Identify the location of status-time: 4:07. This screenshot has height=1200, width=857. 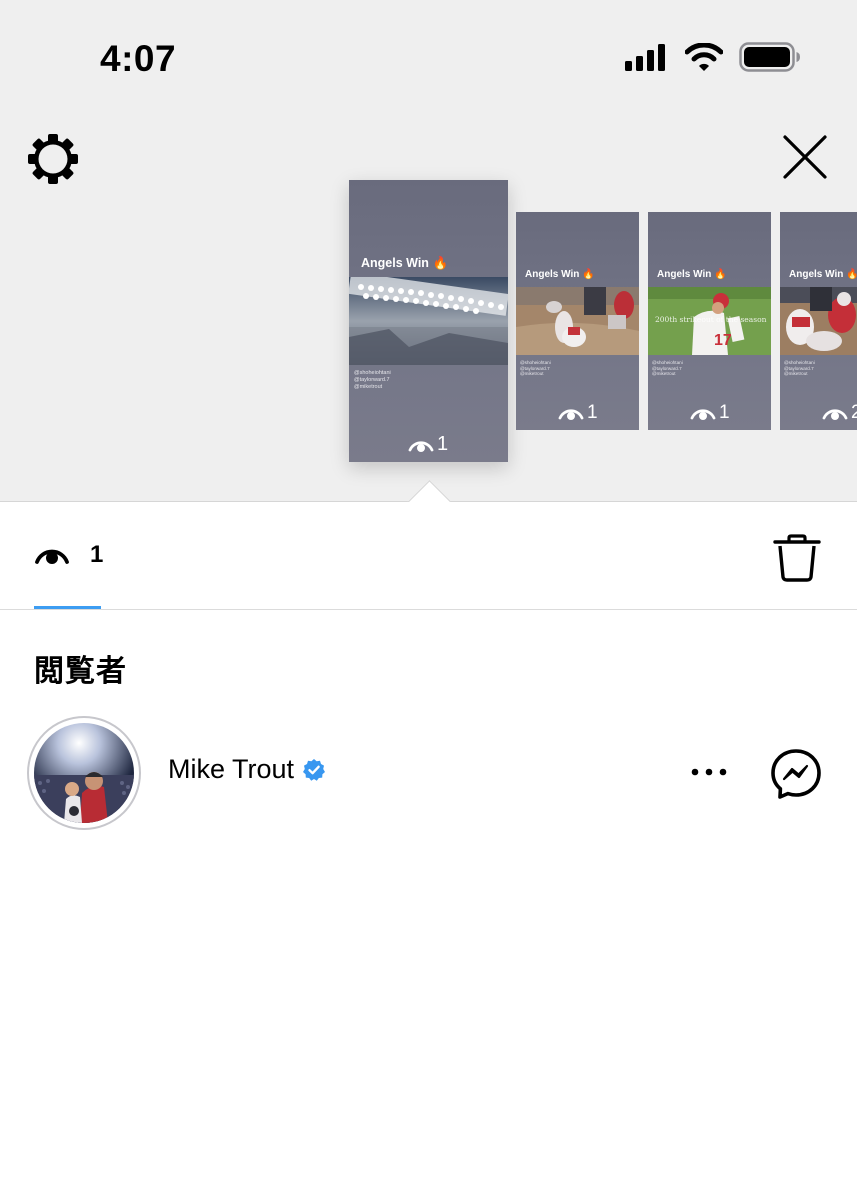
(138, 58).